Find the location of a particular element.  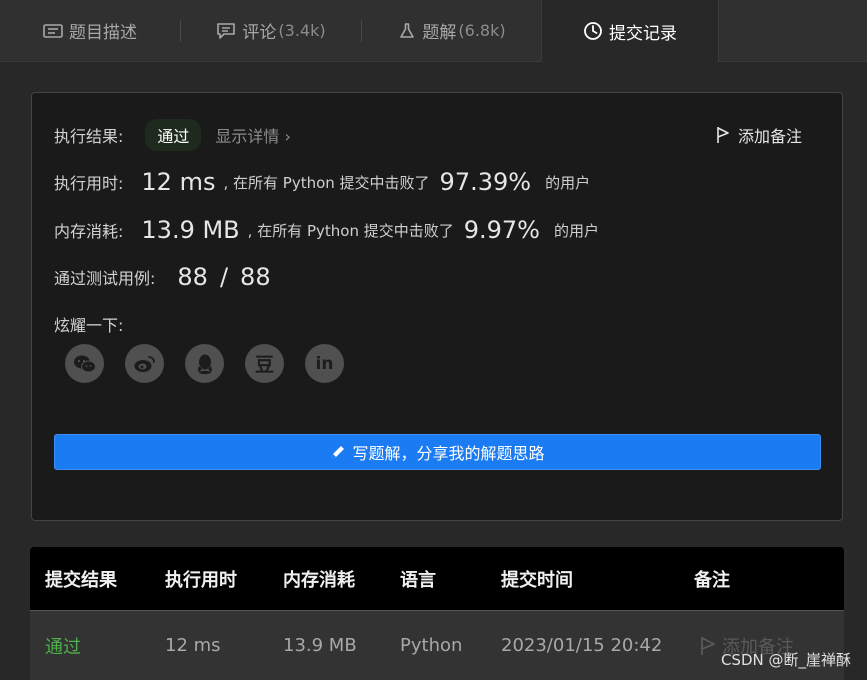

status-badge: 通过 is located at coordinates (173, 135).